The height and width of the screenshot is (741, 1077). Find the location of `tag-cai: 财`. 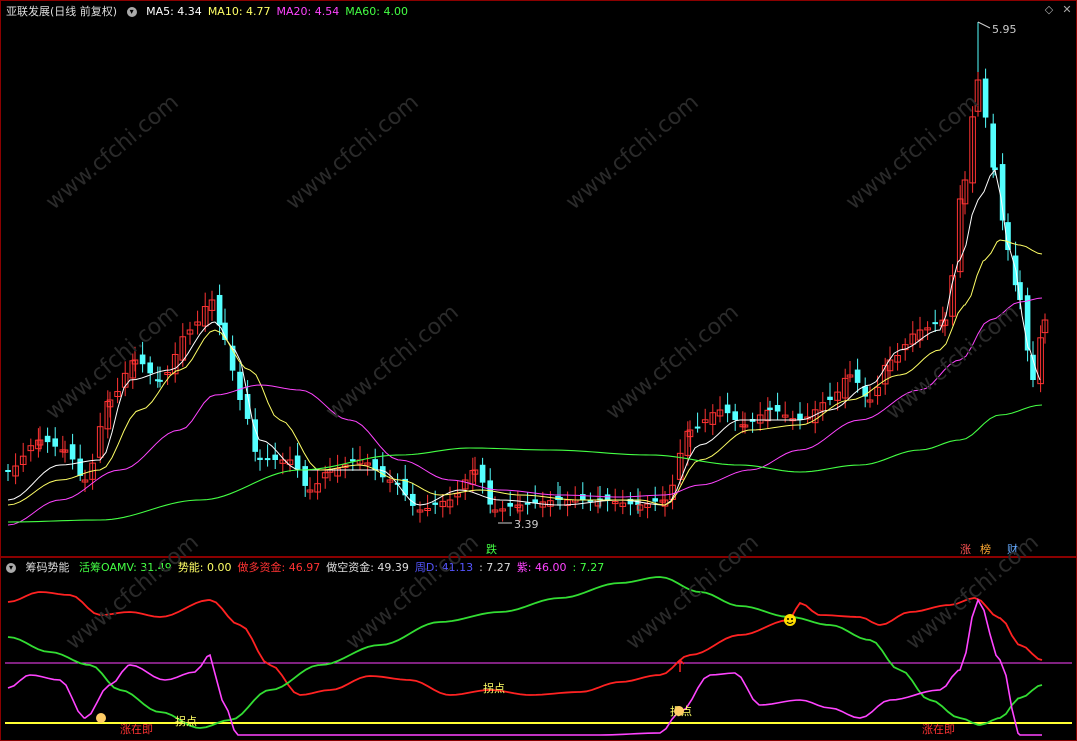

tag-cai: 财 is located at coordinates (1012, 549).